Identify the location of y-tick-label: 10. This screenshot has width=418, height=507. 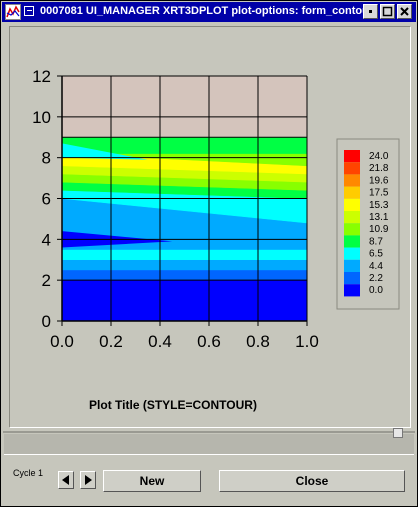
(41, 117).